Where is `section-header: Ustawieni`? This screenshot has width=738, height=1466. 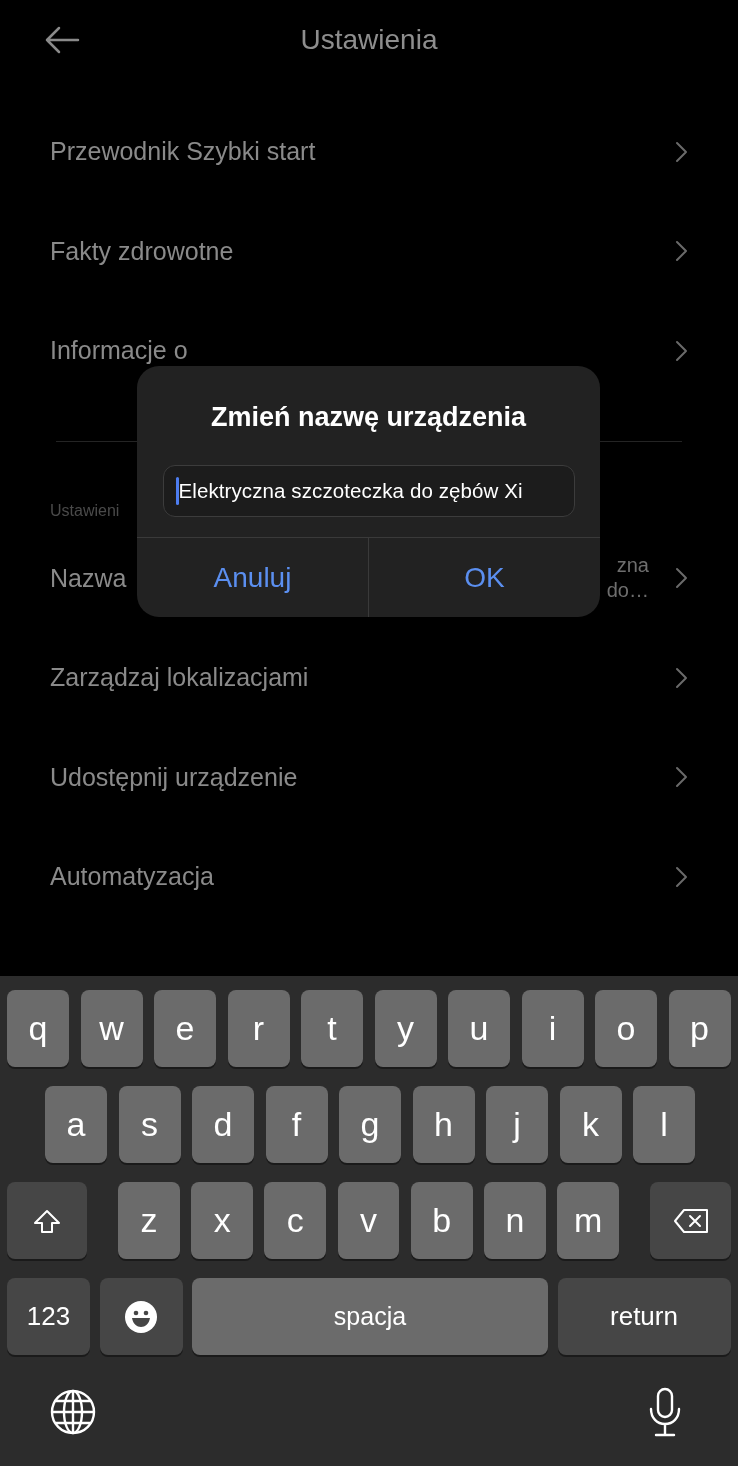
section-header: Ustawieni is located at coordinates (85, 510).